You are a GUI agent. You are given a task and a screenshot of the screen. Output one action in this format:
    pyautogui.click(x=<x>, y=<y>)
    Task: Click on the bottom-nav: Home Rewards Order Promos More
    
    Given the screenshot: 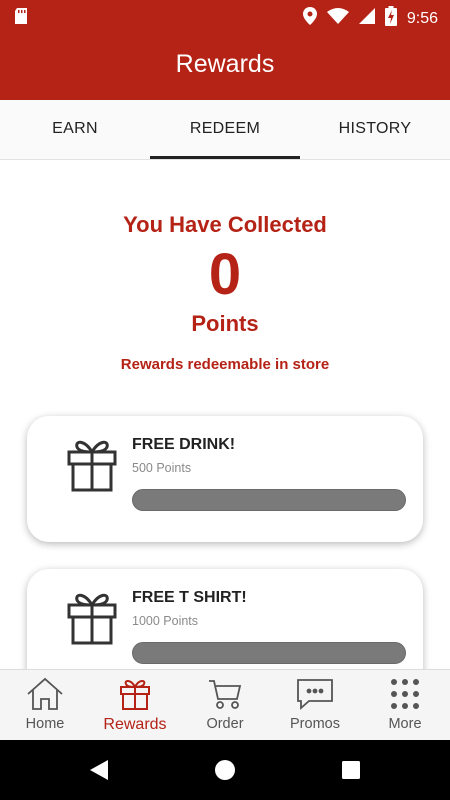 What is the action you would take?
    pyautogui.click(x=225, y=704)
    